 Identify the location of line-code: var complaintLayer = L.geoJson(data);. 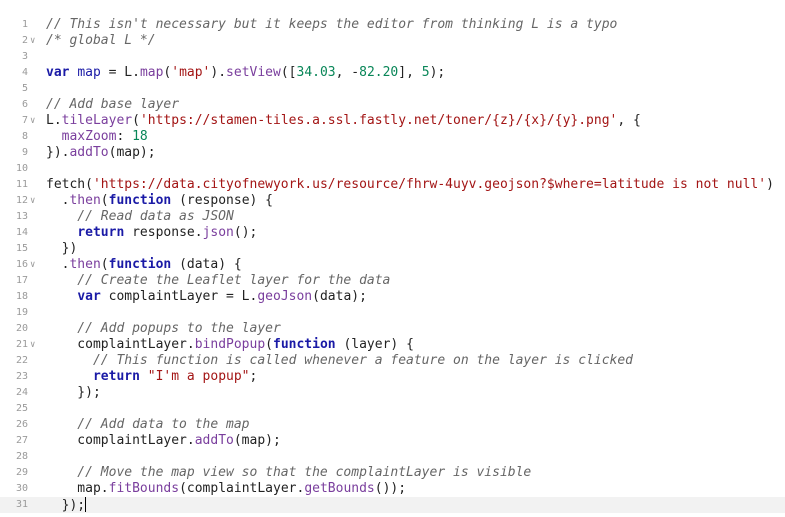
(222, 296).